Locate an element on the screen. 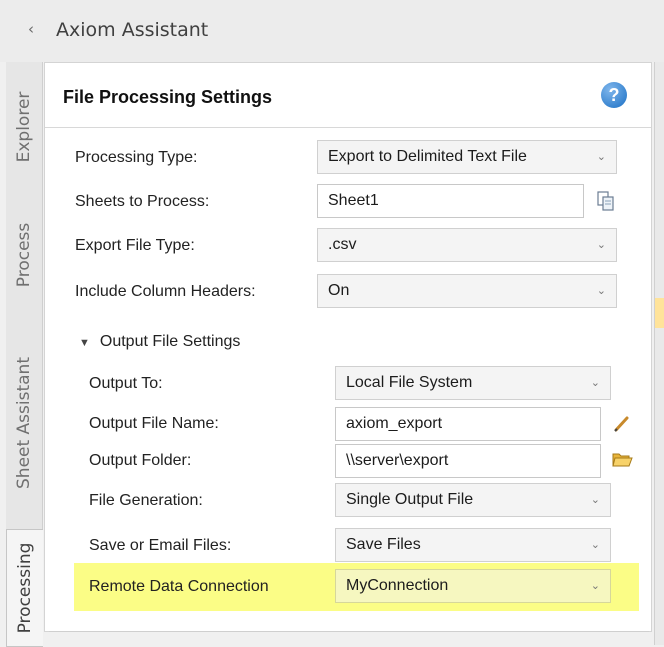 This screenshot has height=647, width=664. processing-type-dropdown: Export to Delimited Text File ⌄ is located at coordinates (467, 157).